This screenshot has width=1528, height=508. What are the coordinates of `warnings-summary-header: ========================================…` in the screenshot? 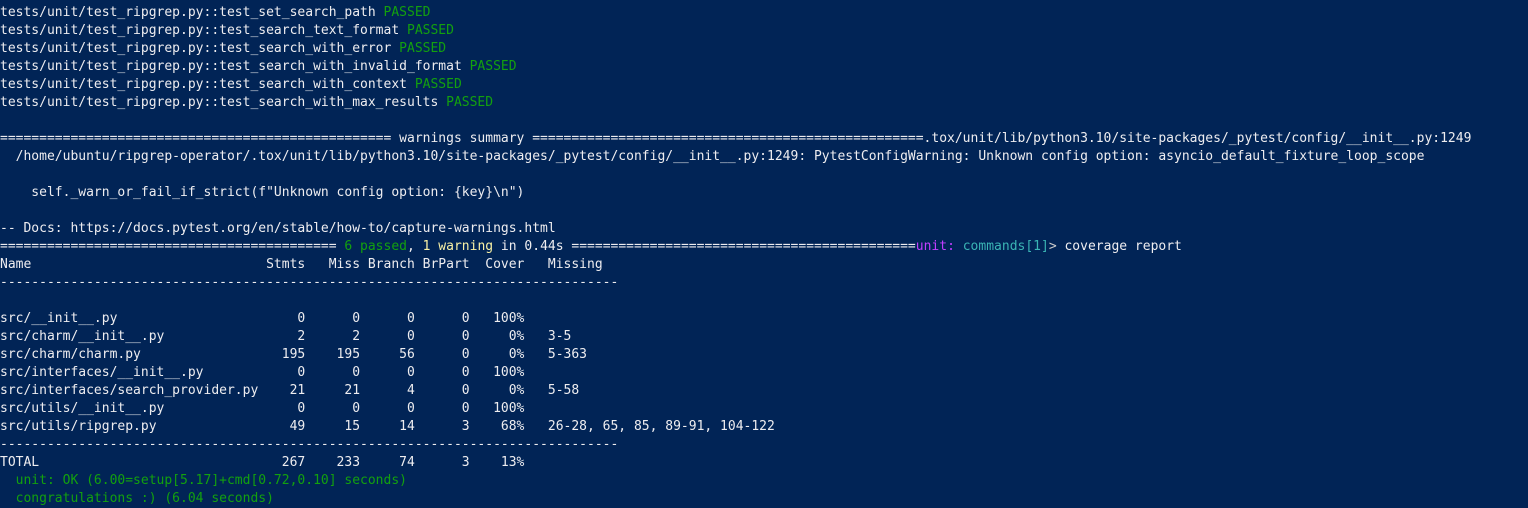 It's located at (736, 138).